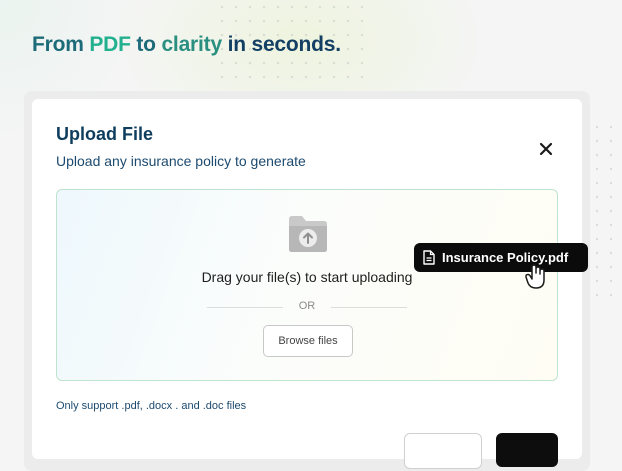 This screenshot has width=622, height=471. I want to click on folder-upload-icon, so click(308, 234).